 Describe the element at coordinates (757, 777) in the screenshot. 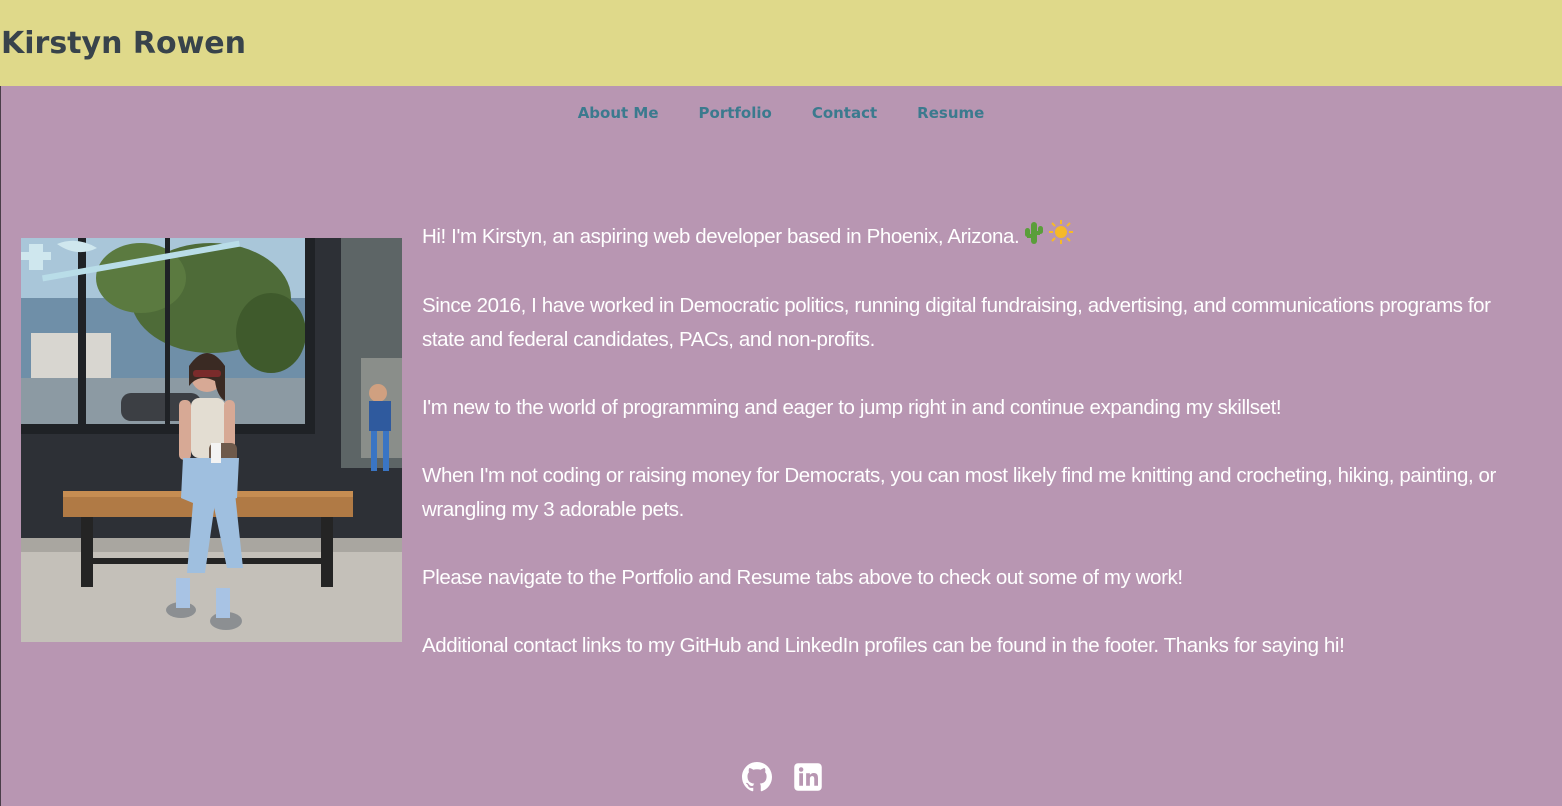

I see `github-icon` at that location.